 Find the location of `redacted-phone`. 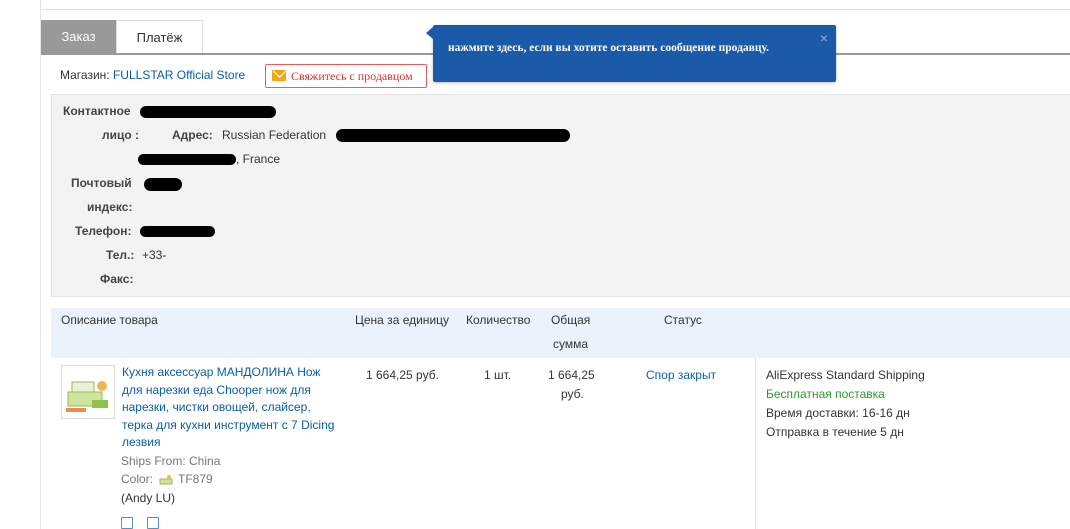

redacted-phone is located at coordinates (177, 231).